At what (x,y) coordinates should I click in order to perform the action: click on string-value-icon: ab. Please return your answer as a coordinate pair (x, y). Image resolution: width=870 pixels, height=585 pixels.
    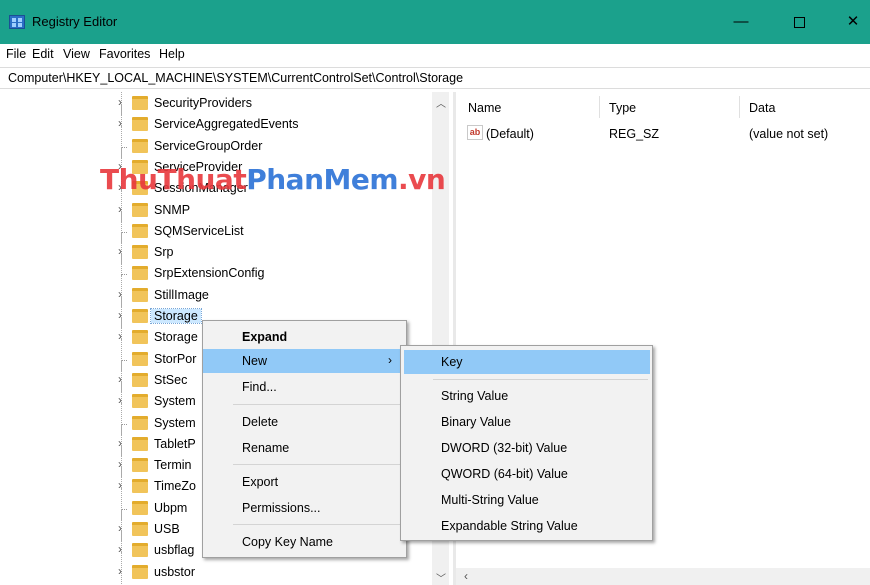
    Looking at the image, I should click on (475, 132).